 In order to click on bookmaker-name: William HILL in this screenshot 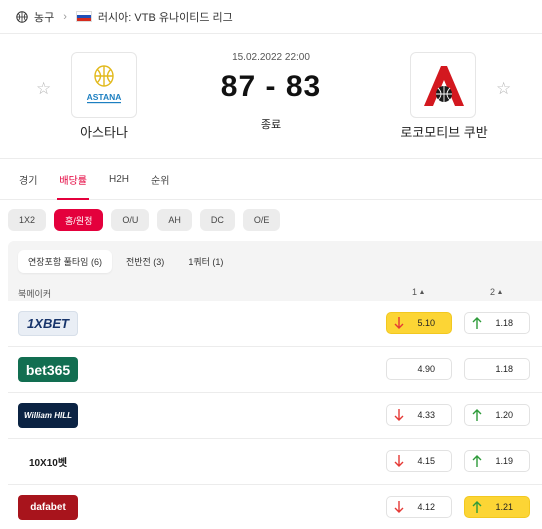, I will do `click(48, 415)`.